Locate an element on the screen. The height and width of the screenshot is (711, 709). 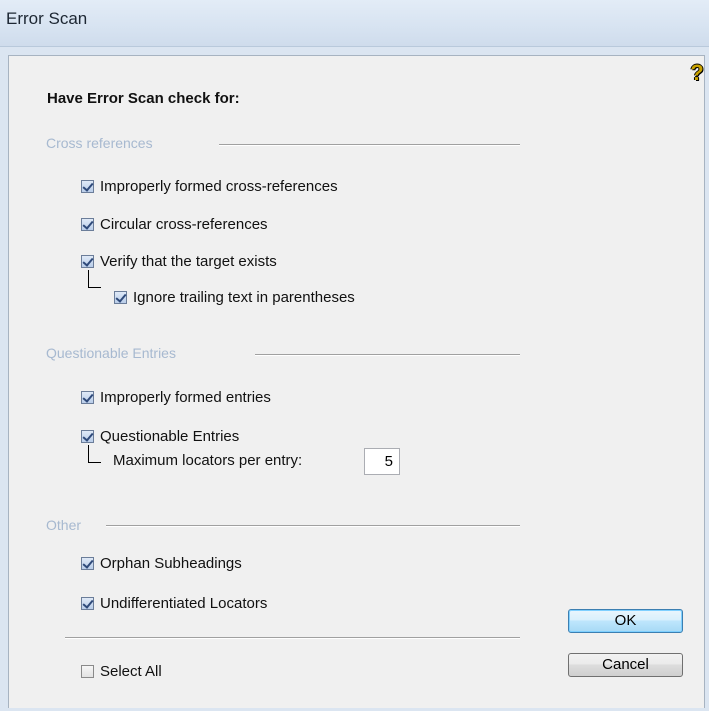
cancel-button: Cancel is located at coordinates (625, 665).